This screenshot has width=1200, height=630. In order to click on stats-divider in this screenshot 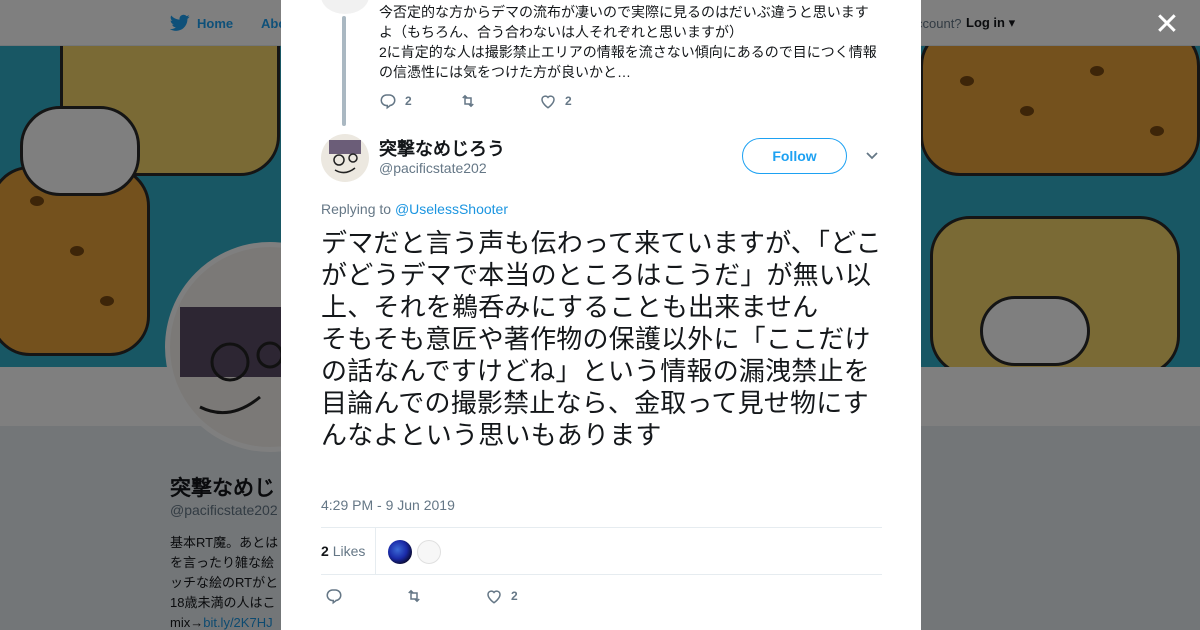, I will do `click(375, 551)`.